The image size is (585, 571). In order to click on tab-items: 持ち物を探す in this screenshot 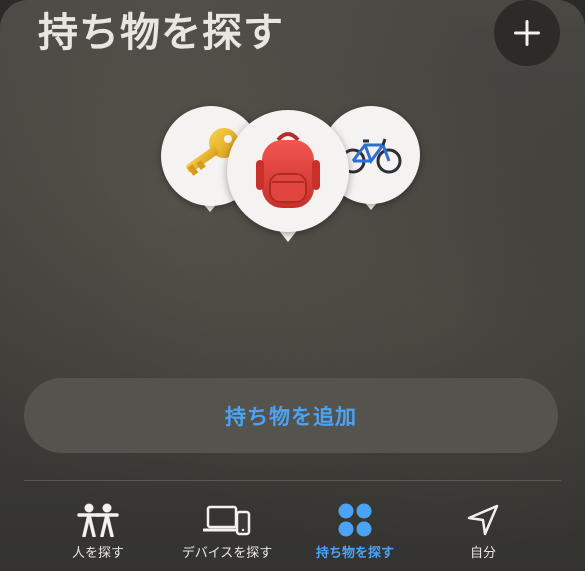, I will do `click(355, 533)`.